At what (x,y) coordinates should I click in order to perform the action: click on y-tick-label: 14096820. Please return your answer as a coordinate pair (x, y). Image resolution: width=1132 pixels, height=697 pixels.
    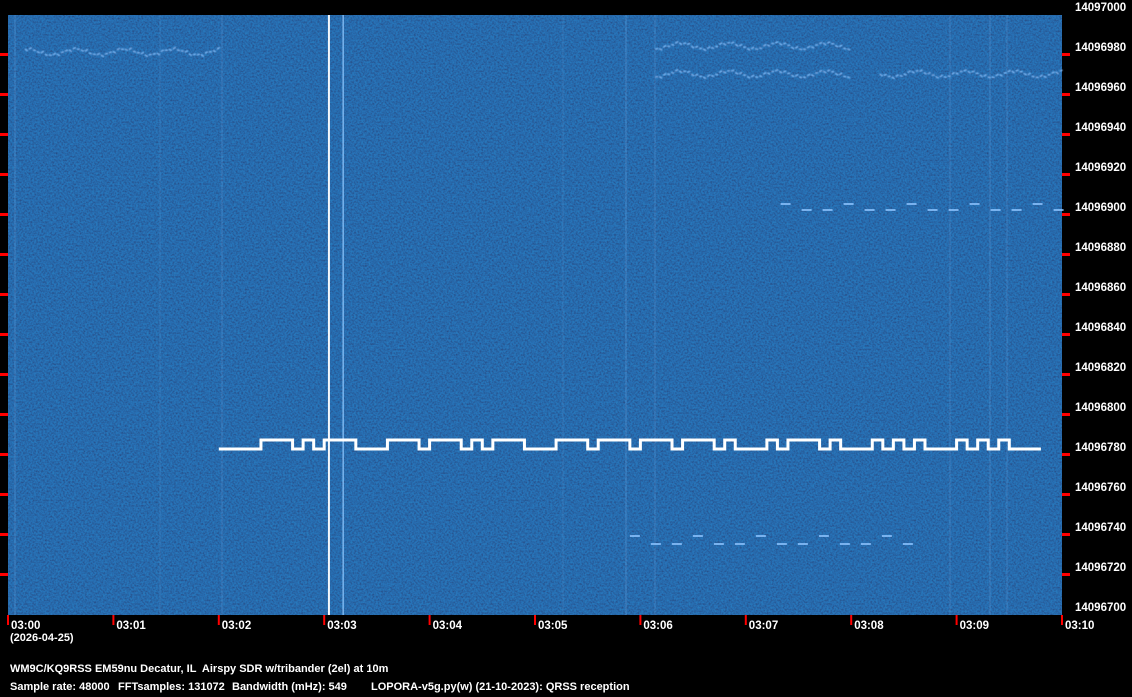
    Looking at the image, I should click on (1100, 368).